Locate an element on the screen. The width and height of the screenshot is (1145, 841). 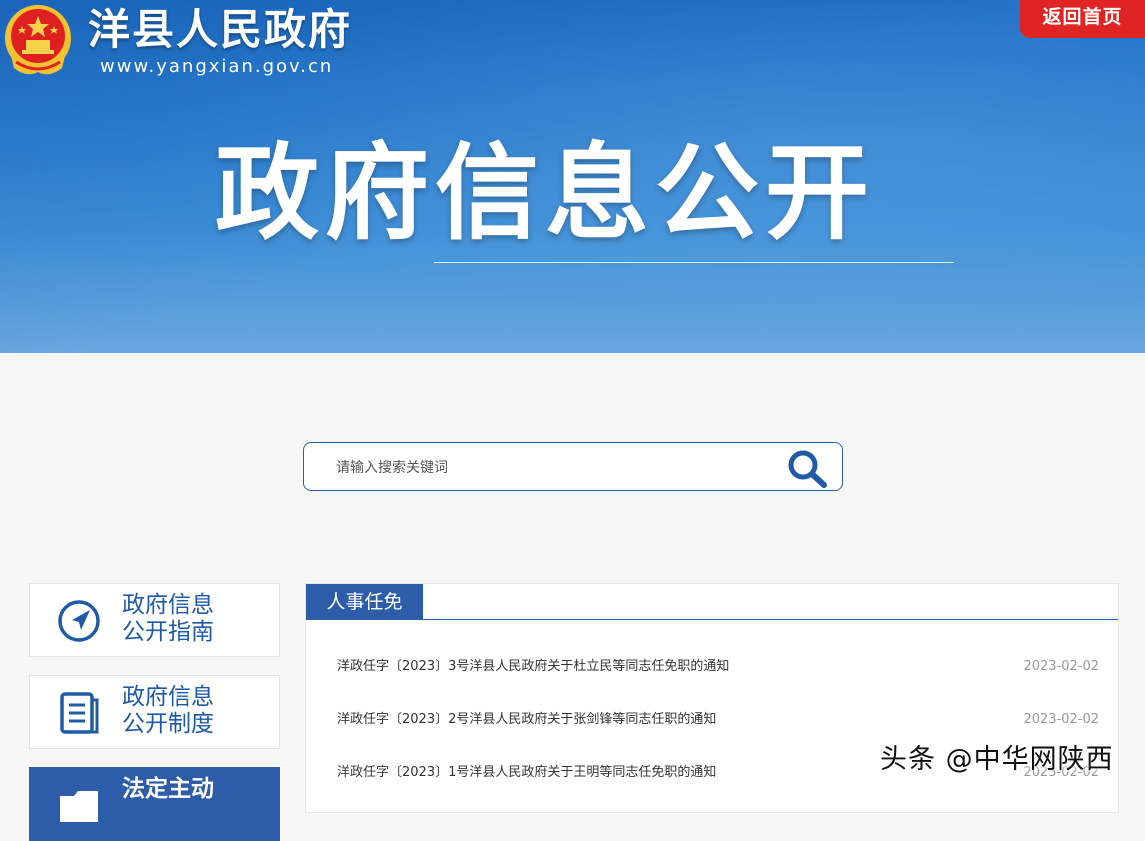
sidebar-item-label: 法定主动 is located at coordinates (192, 789).